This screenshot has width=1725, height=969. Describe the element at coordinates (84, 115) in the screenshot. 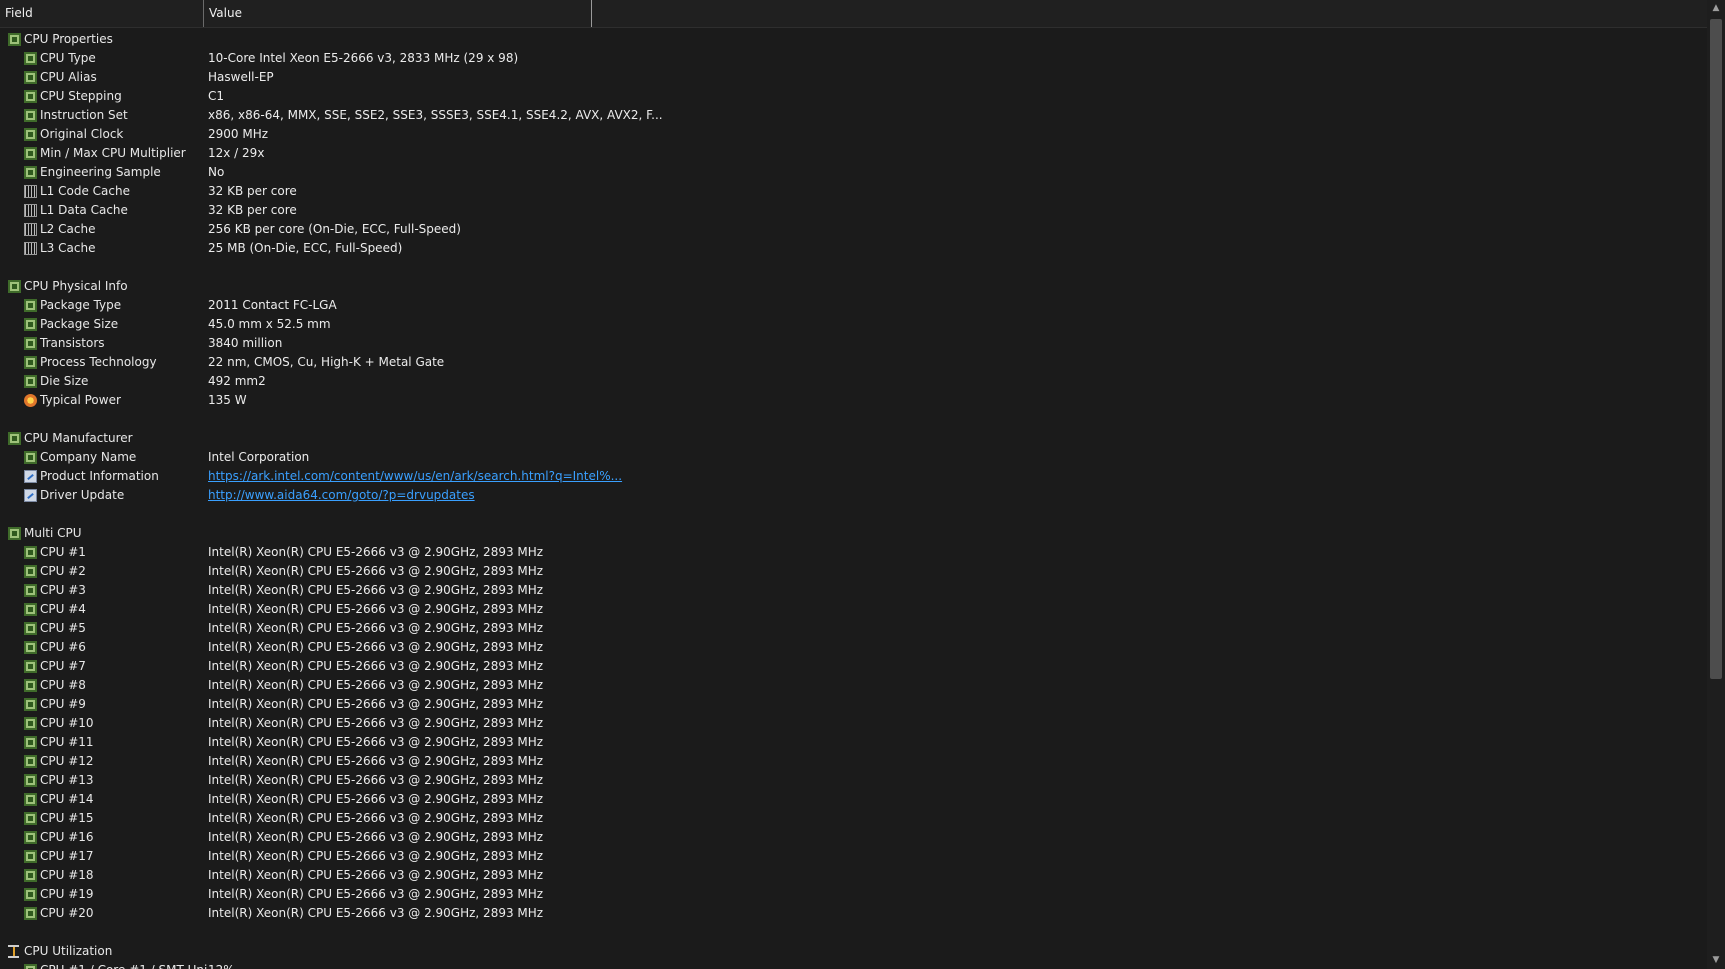

I see `field-label: Instruction Set` at that location.